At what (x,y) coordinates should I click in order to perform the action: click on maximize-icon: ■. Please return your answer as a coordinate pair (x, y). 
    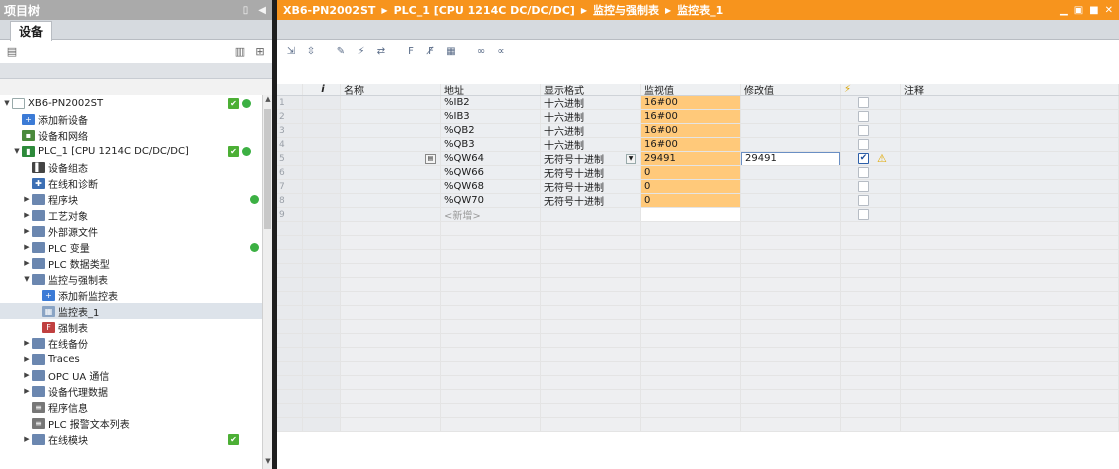
    Looking at the image, I should click on (1093, 10).